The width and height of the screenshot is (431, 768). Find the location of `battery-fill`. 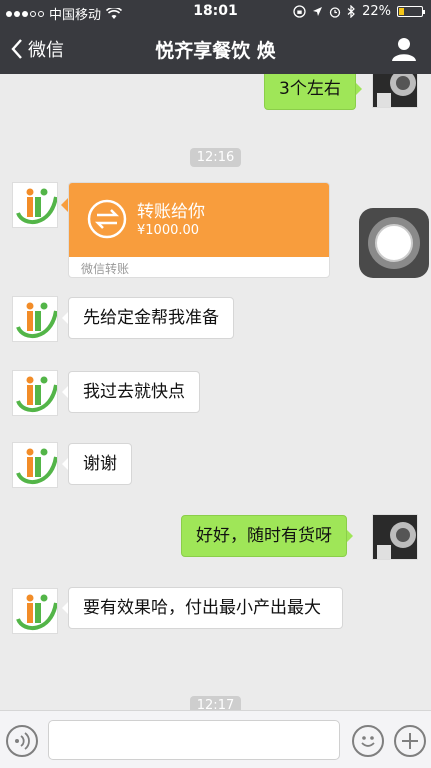

battery-fill is located at coordinates (401, 11).